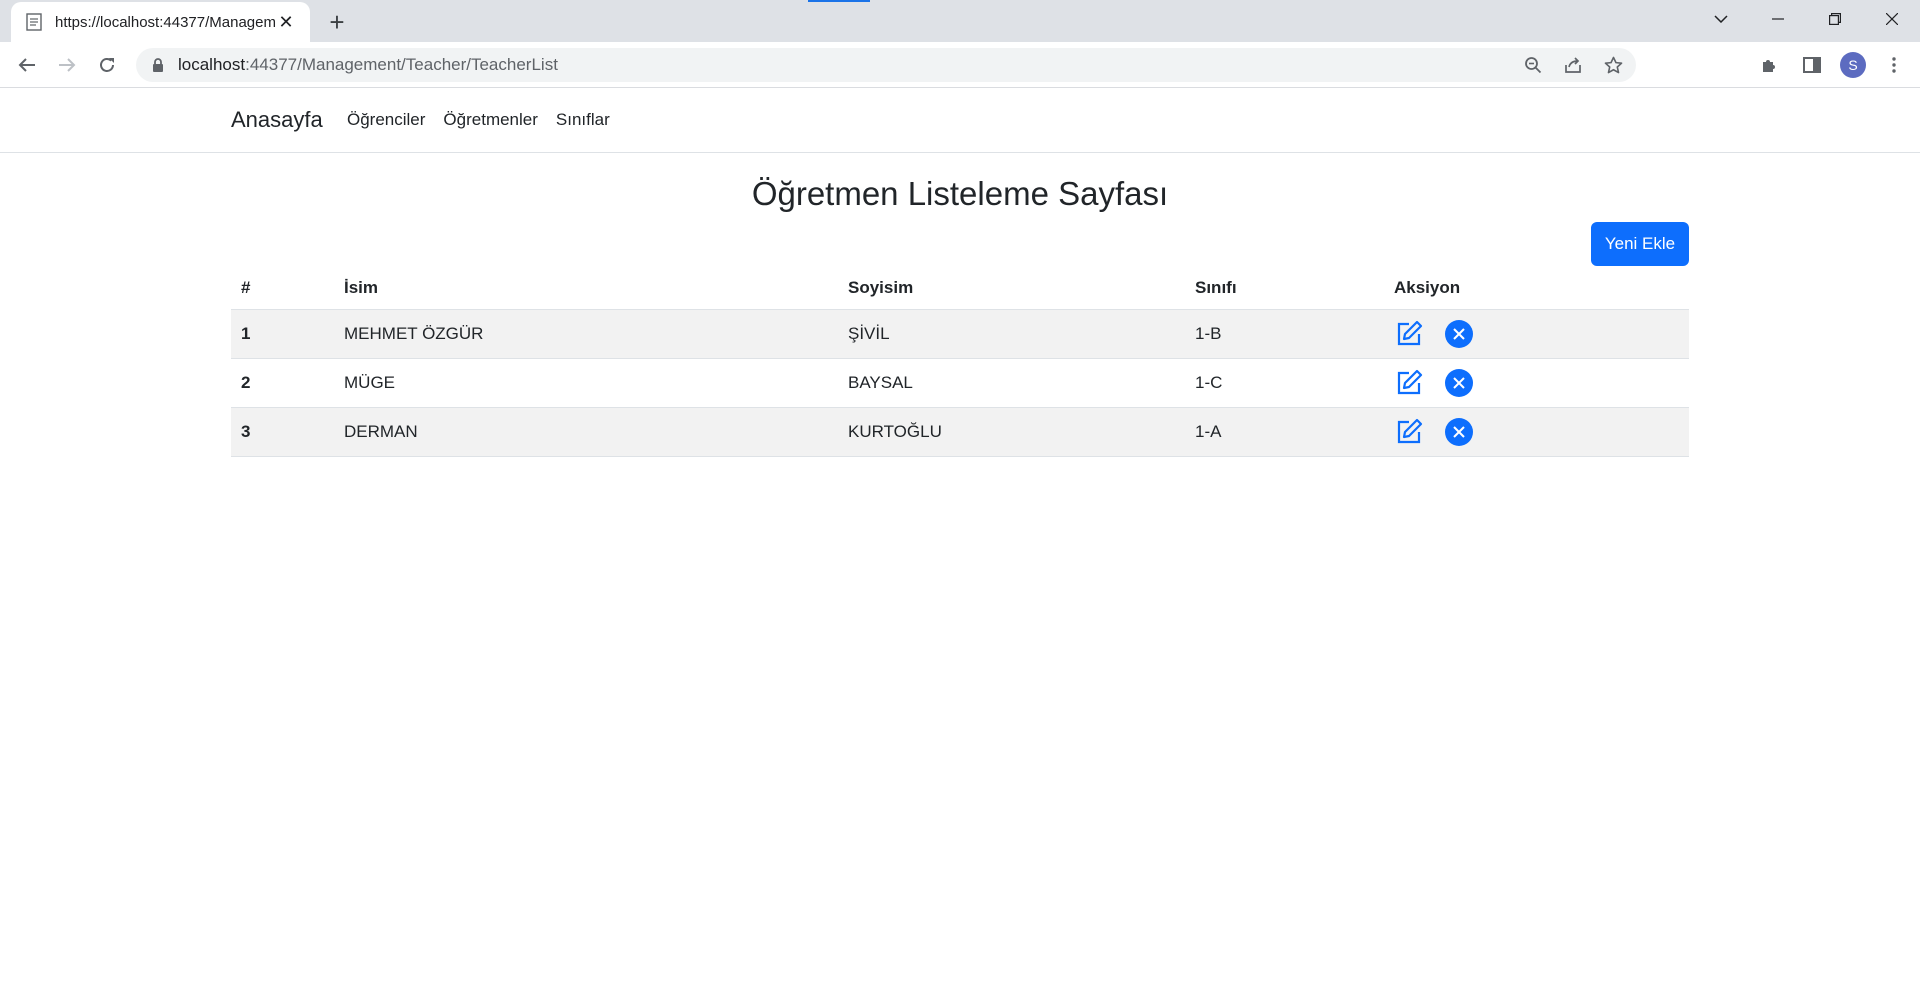 The height and width of the screenshot is (1006, 1920). I want to click on share-icon, so click(1573, 65).